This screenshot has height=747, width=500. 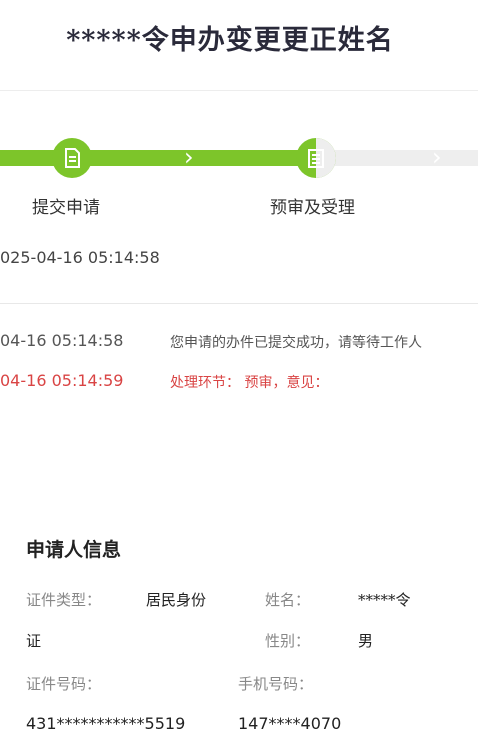 What do you see at coordinates (384, 600) in the screenshot?
I see `name-value: *****令` at bounding box center [384, 600].